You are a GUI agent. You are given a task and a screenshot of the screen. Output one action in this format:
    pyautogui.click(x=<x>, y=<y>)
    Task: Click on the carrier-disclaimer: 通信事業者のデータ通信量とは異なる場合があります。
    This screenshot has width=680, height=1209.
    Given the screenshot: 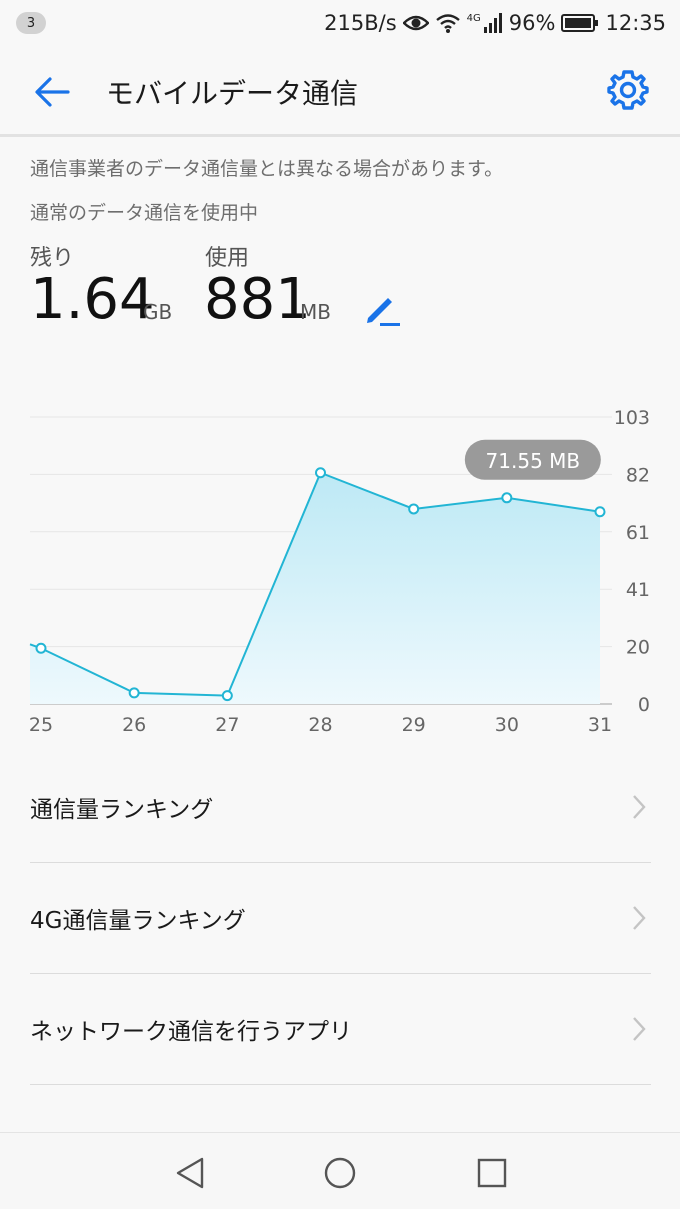 What is the action you would take?
    pyautogui.click(x=267, y=169)
    